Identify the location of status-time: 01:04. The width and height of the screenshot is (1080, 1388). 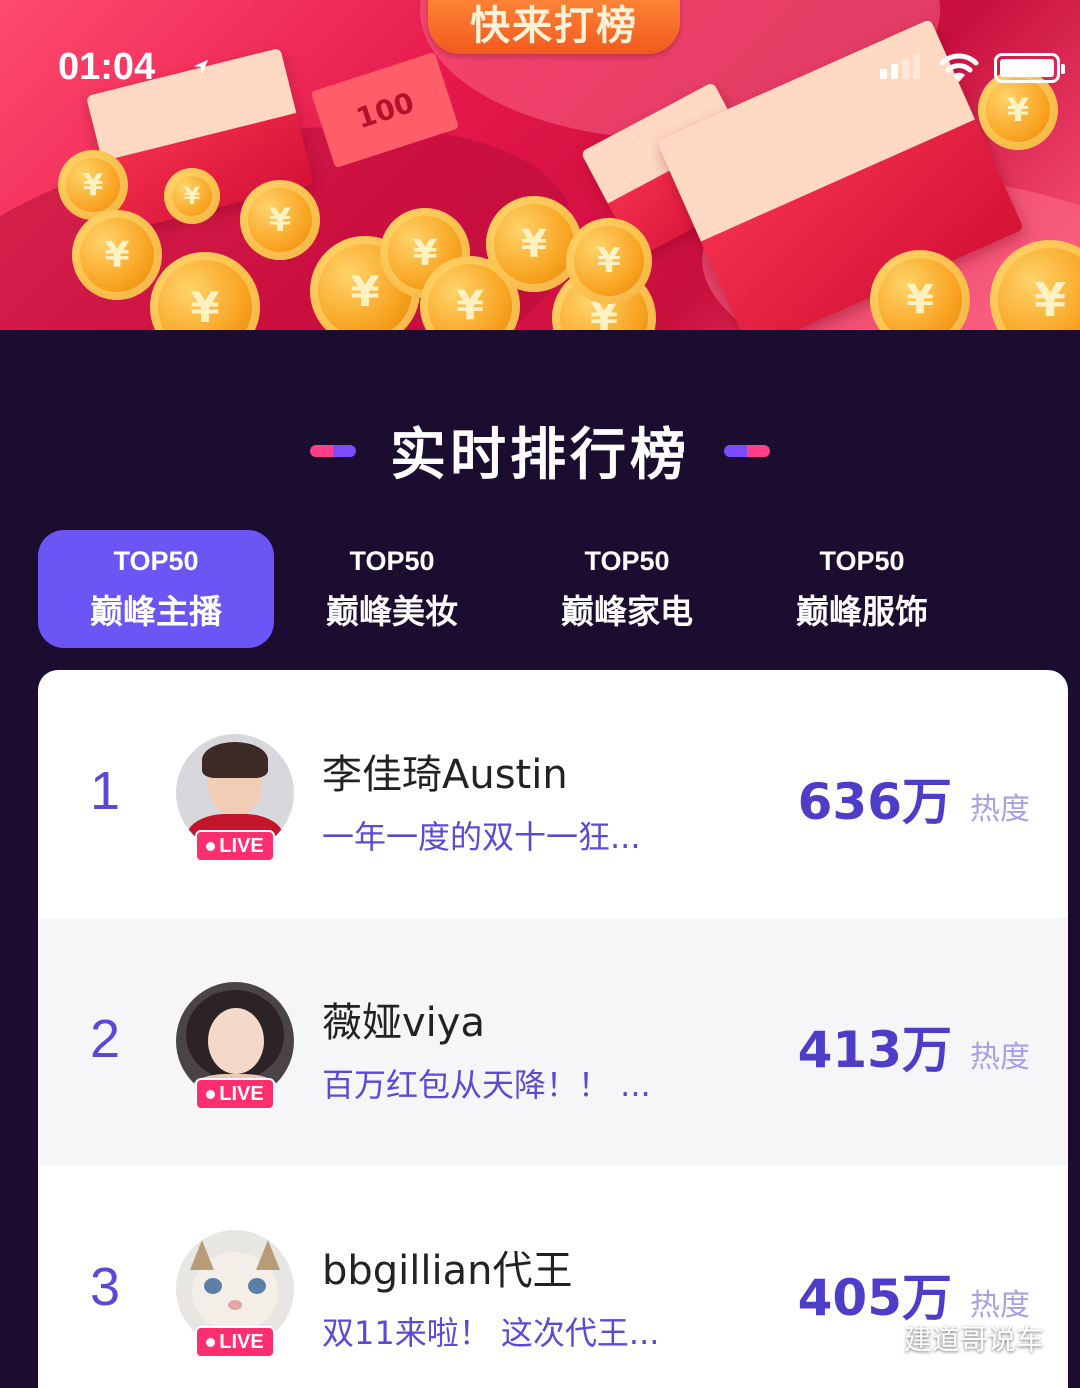
(107, 67).